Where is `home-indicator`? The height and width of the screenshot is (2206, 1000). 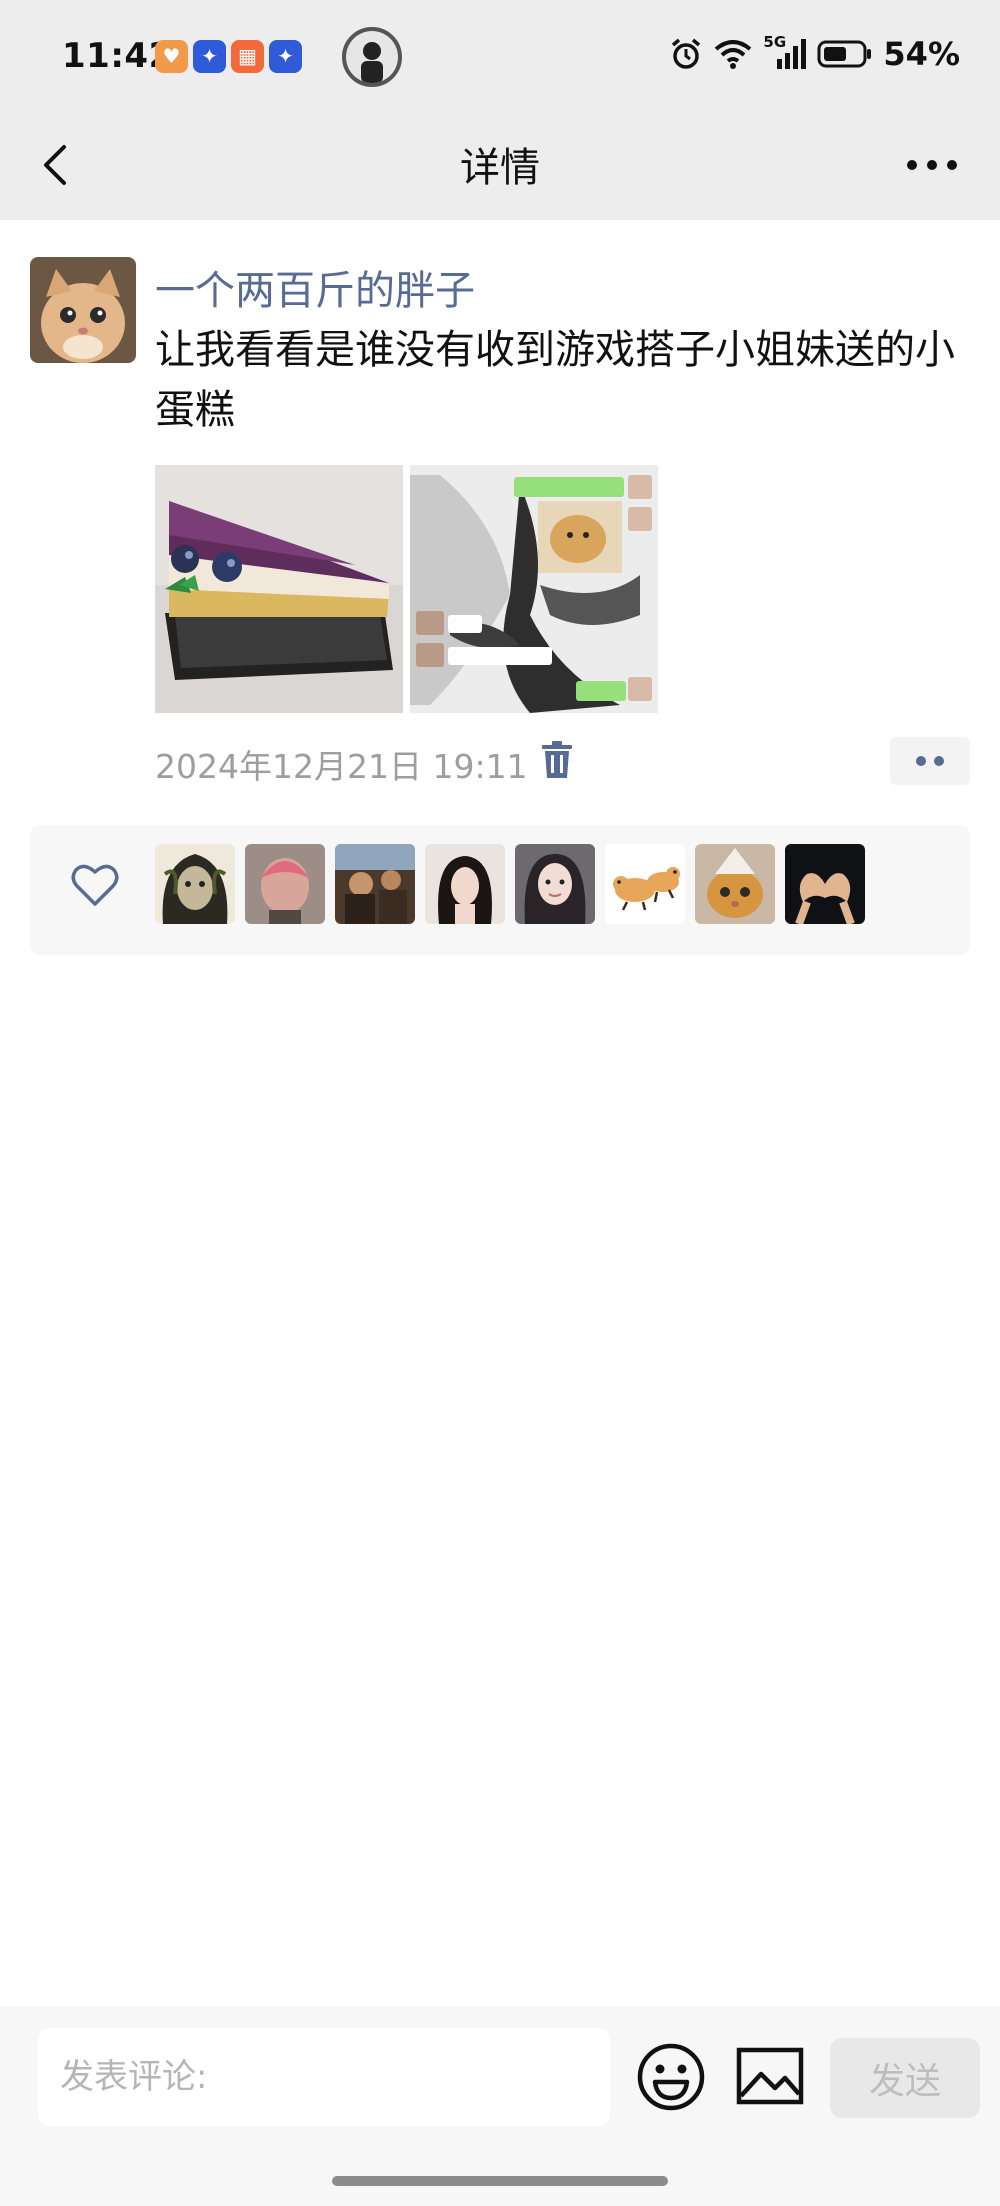 home-indicator is located at coordinates (500, 2181).